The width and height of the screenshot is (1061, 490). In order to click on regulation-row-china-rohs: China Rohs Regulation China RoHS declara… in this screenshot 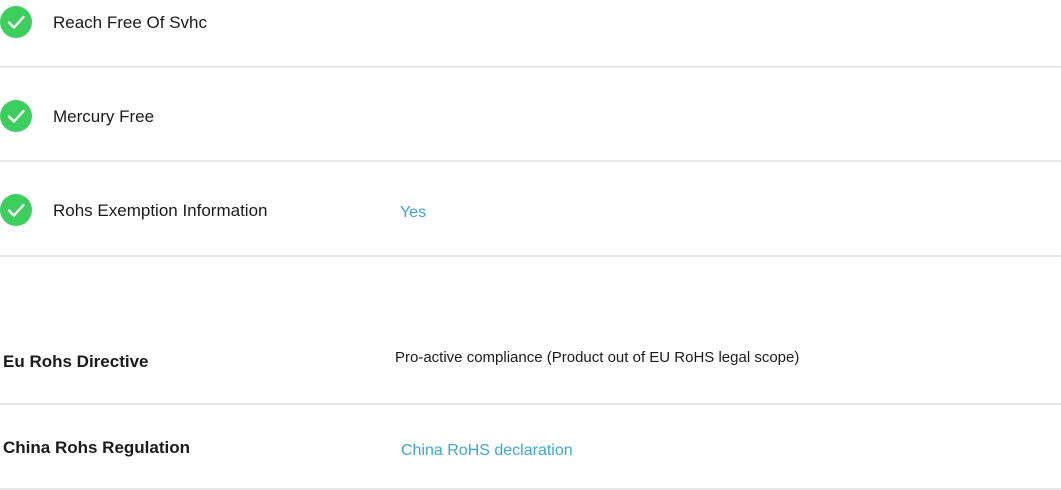, I will do `click(530, 448)`.